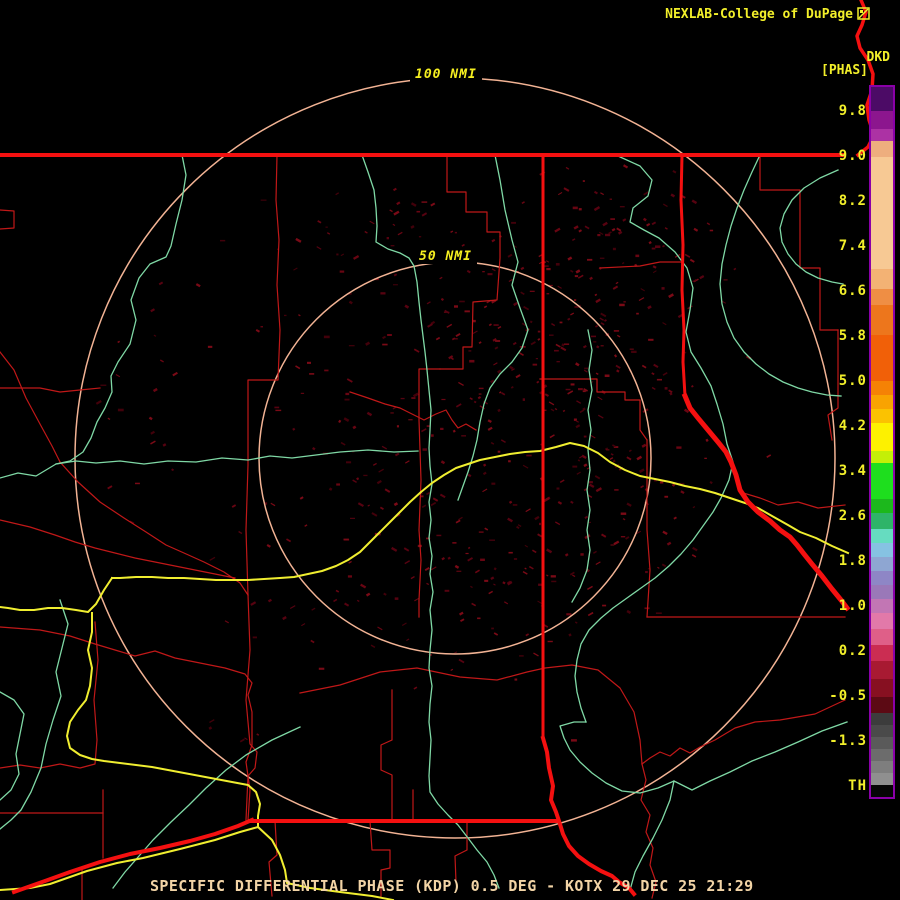 The height and width of the screenshot is (900, 900). I want to click on scale-tick-label: -1.3, so click(848, 741).